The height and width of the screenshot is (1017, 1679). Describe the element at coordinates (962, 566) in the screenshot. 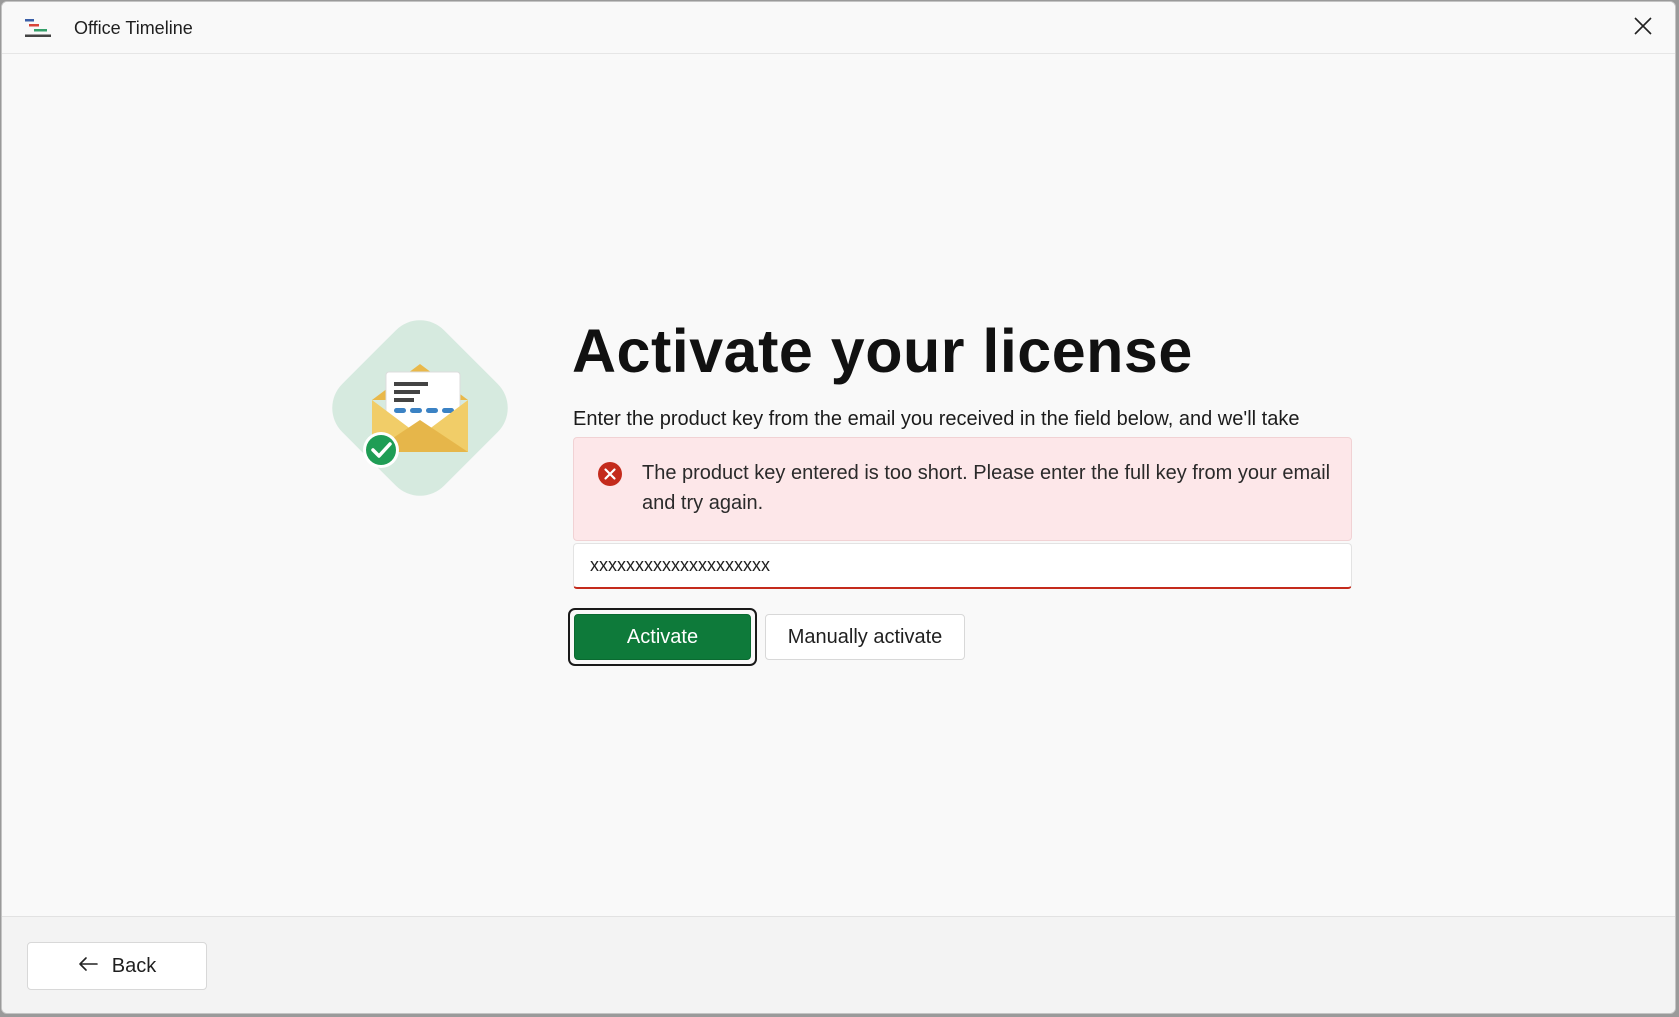

I see `product-key-input` at that location.